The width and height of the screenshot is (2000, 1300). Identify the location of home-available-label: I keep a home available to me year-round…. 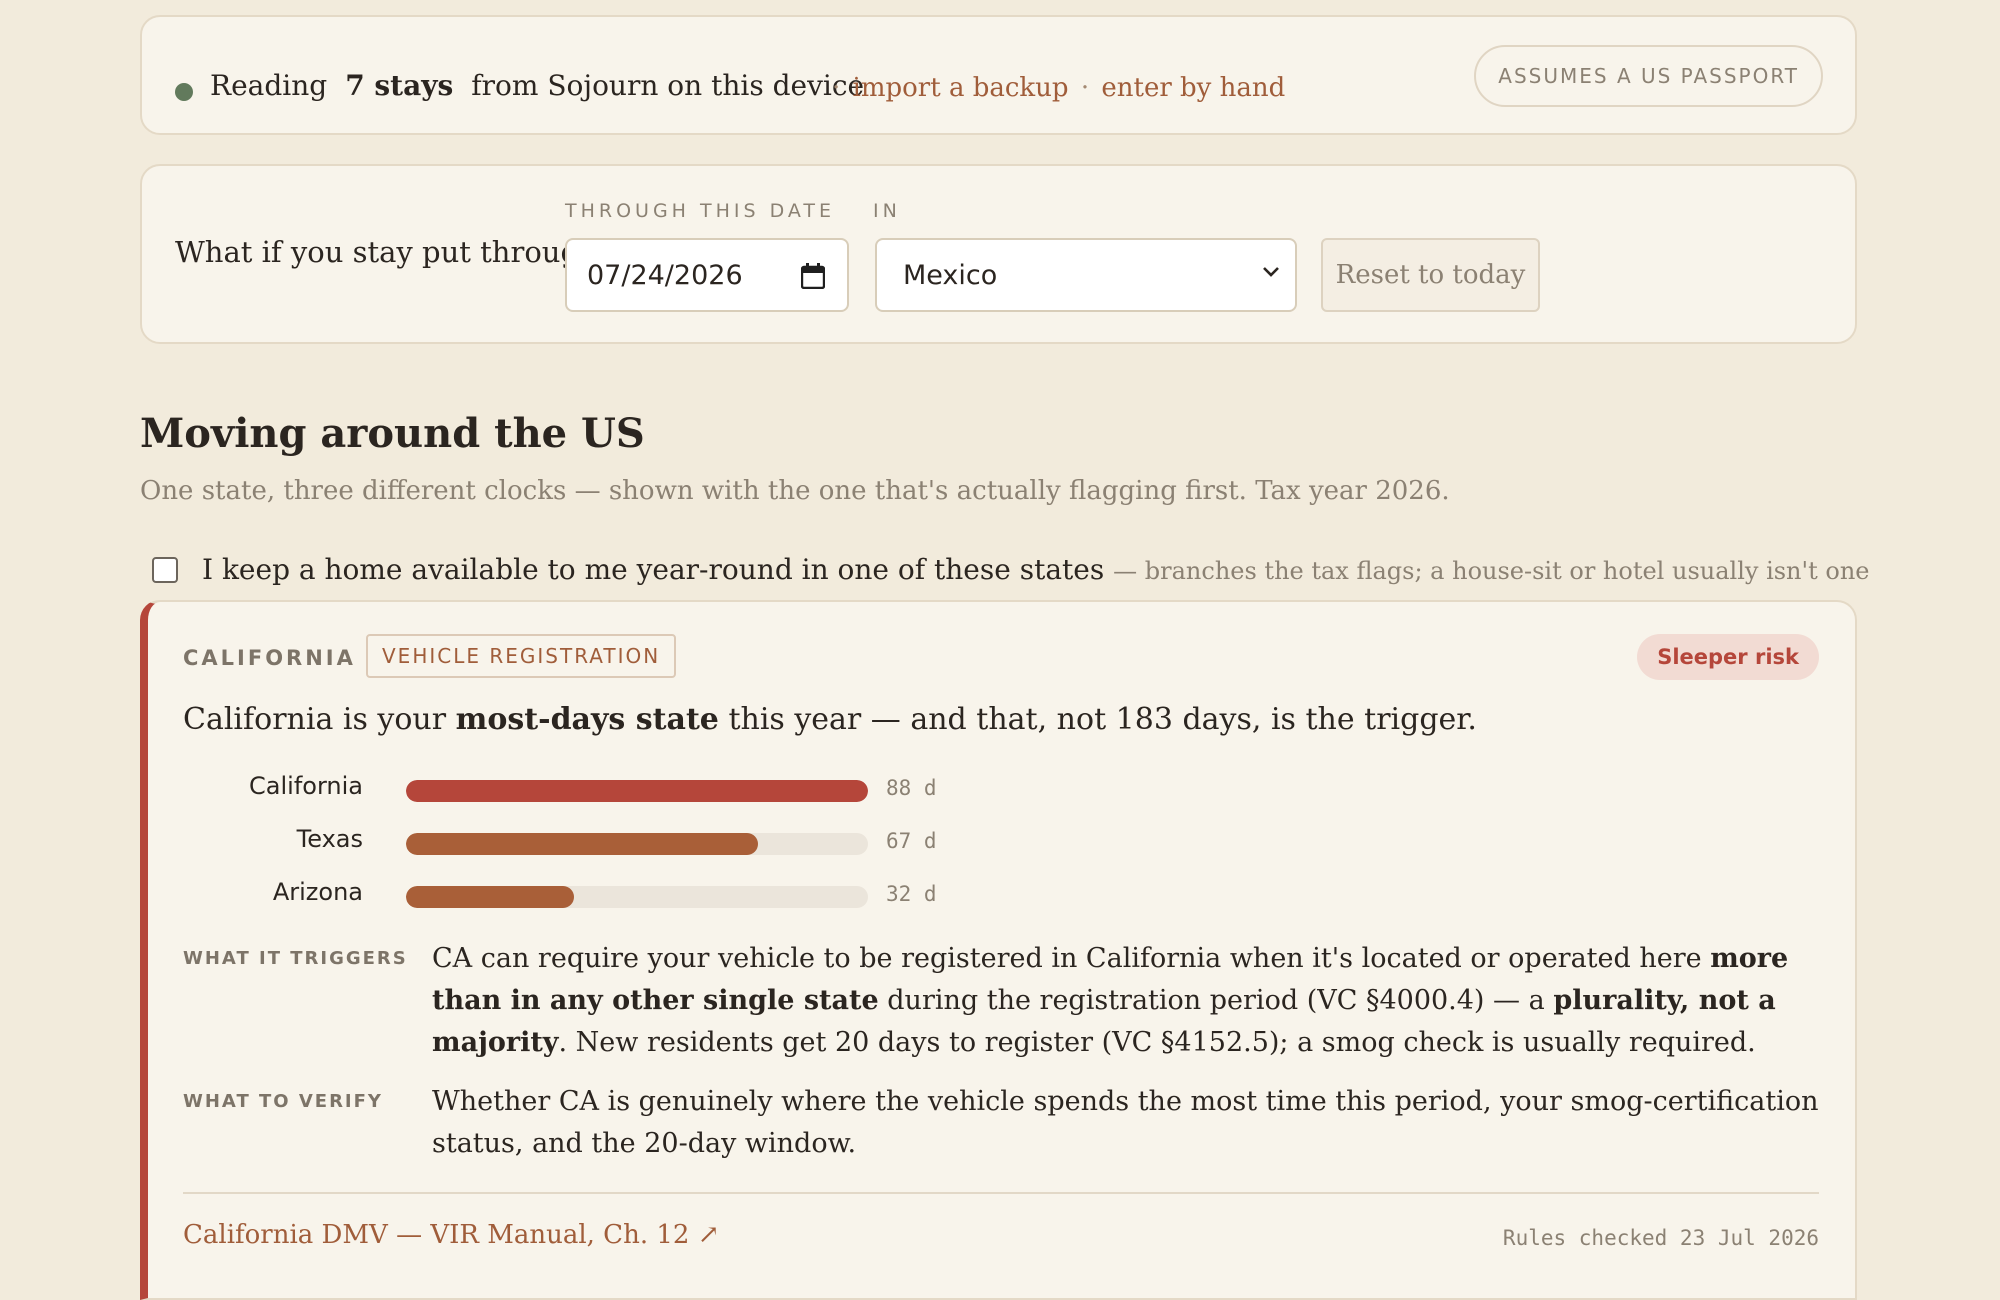
(1036, 569).